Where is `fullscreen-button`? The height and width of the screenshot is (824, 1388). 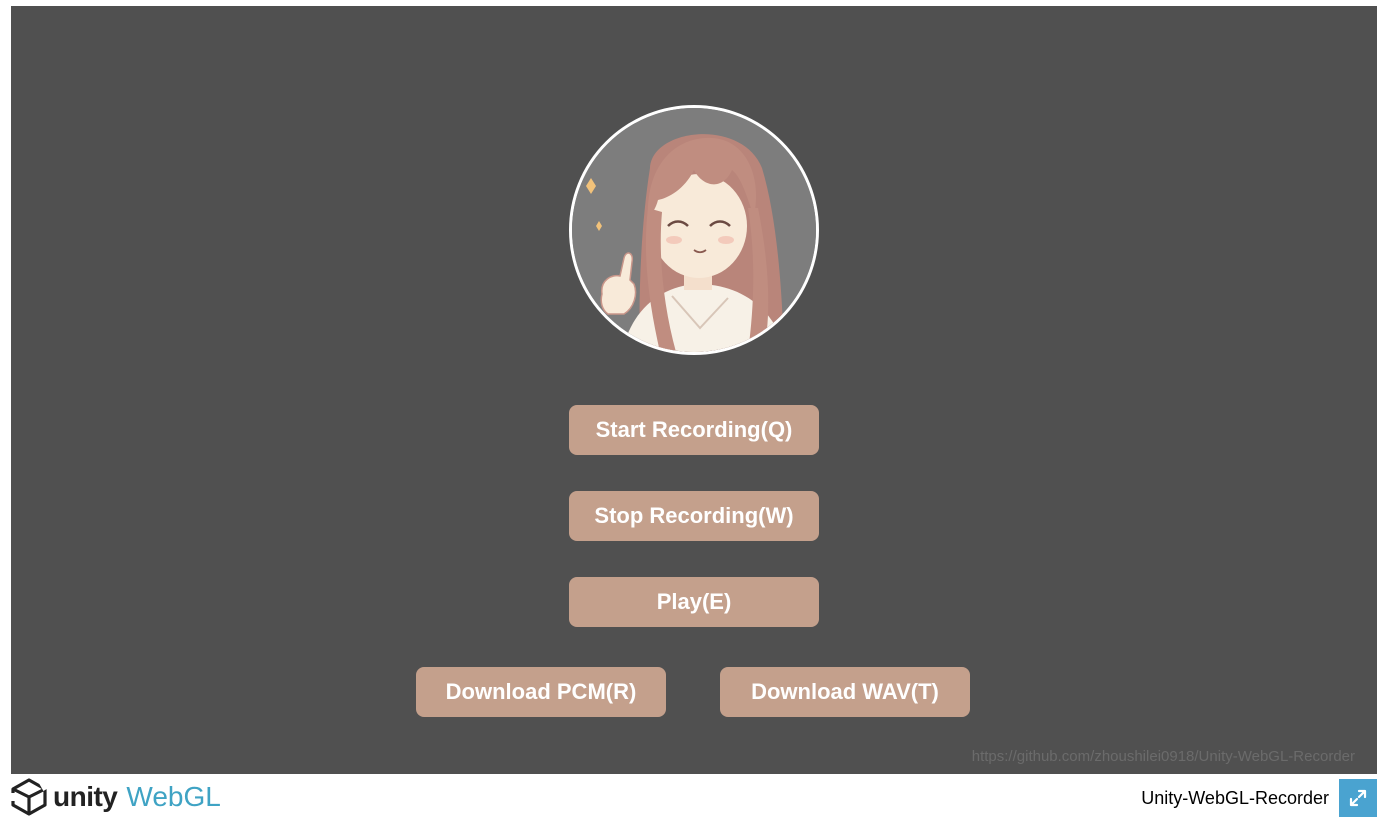
fullscreen-button is located at coordinates (1358, 798).